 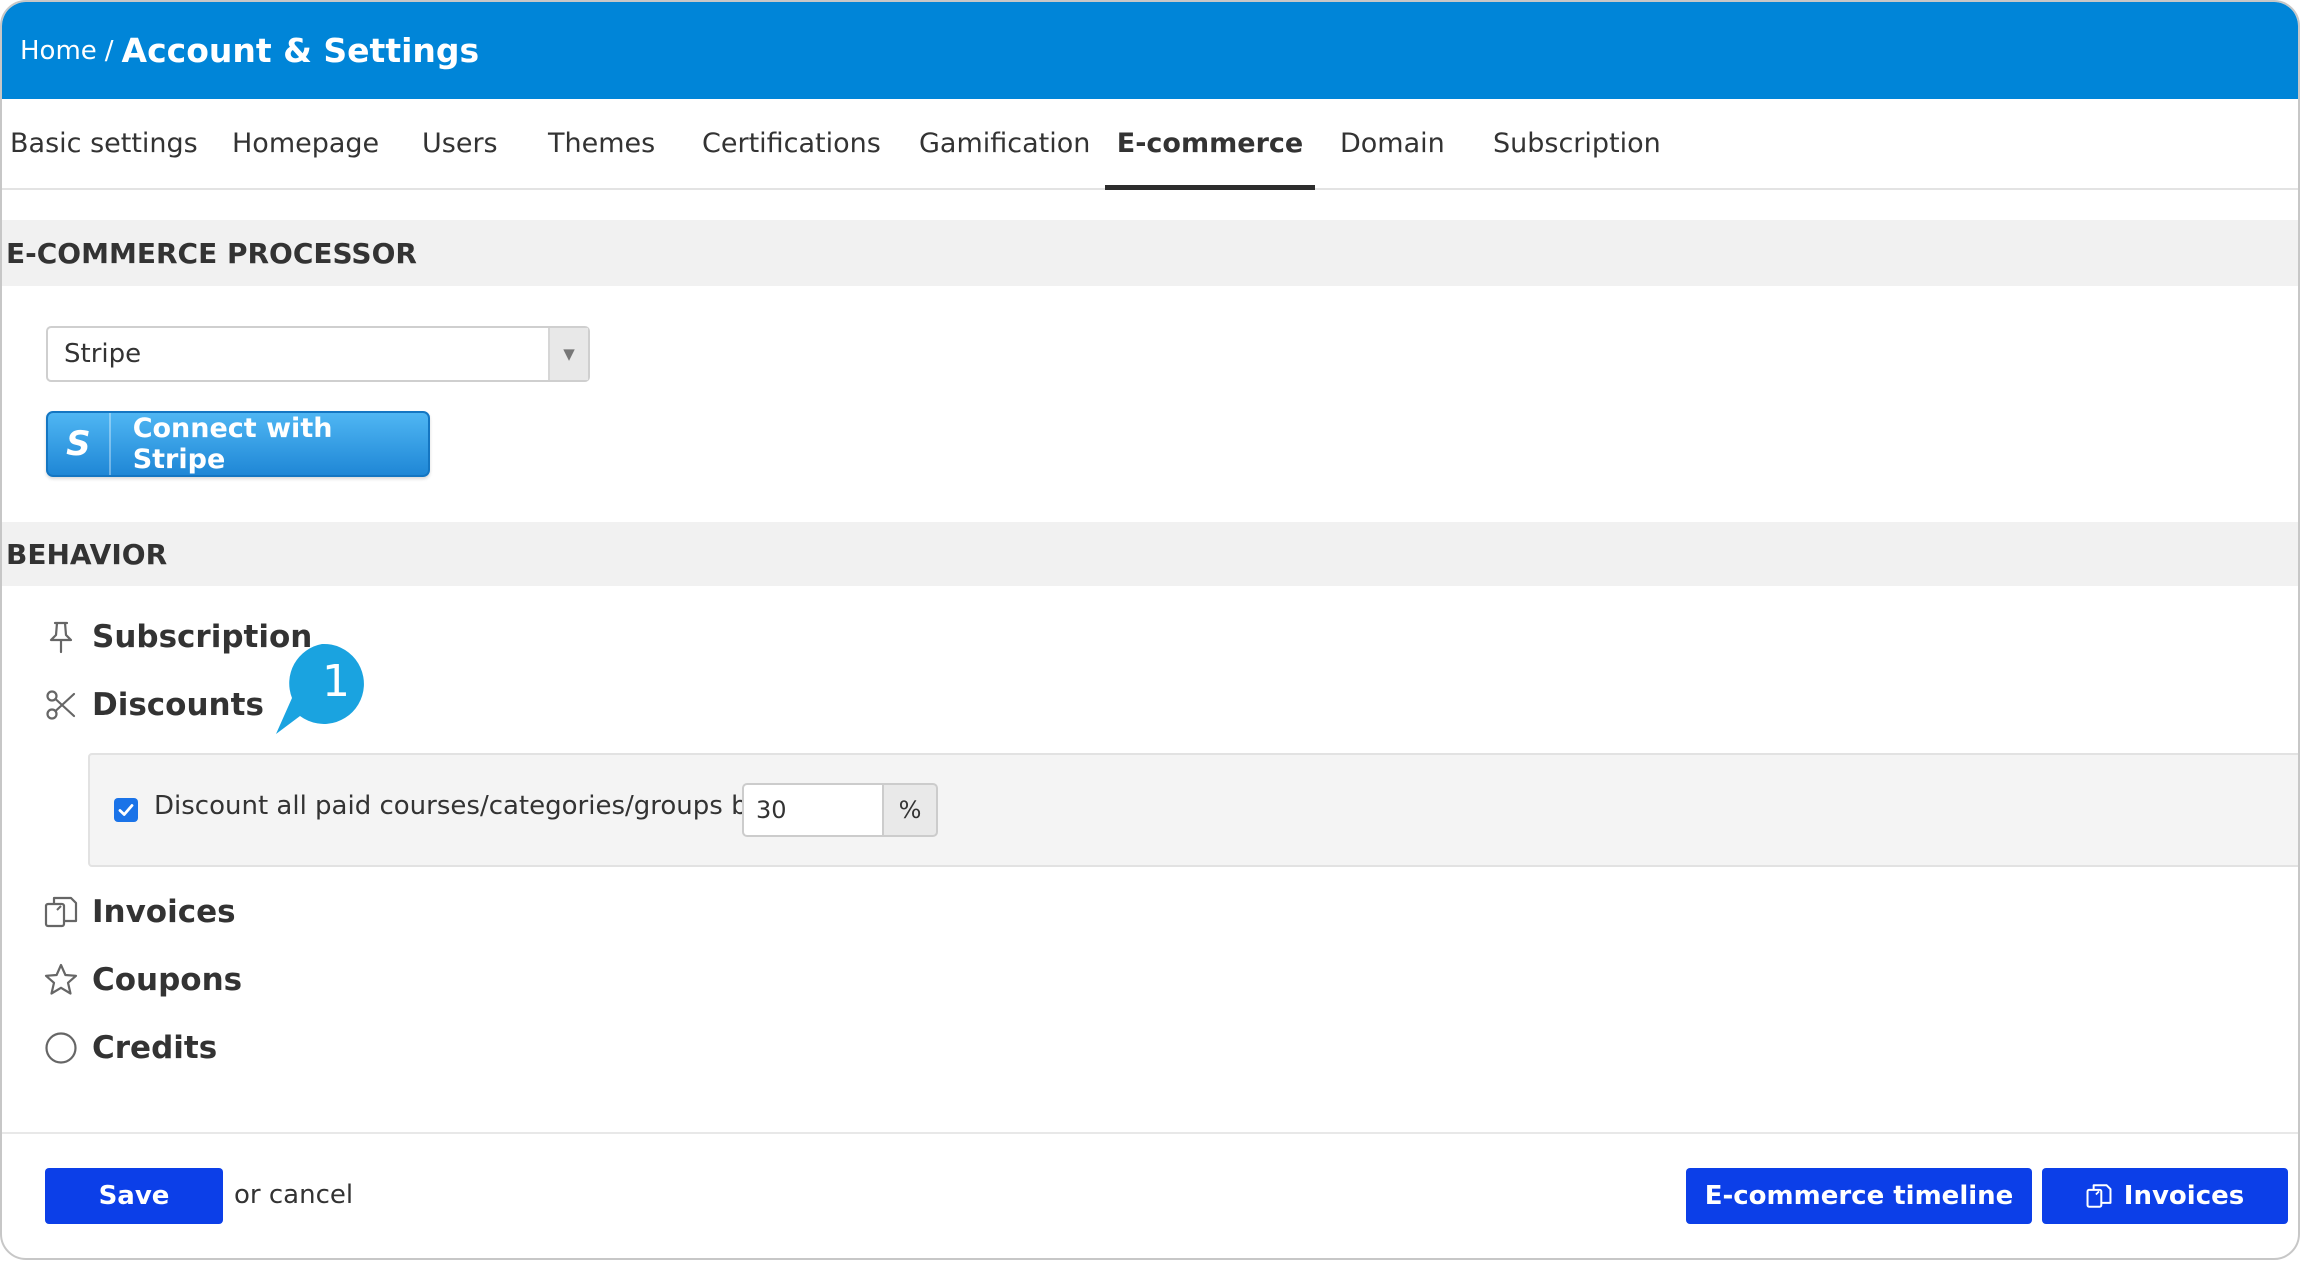 I want to click on page-header: Home / Account & Settings, so click(x=1150, y=50).